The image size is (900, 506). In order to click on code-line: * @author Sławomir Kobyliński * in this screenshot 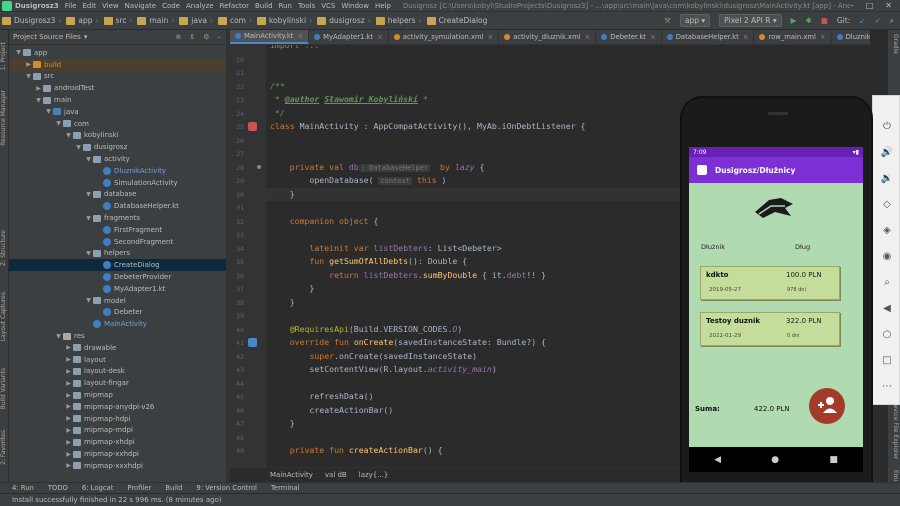, I will do `click(349, 99)`.